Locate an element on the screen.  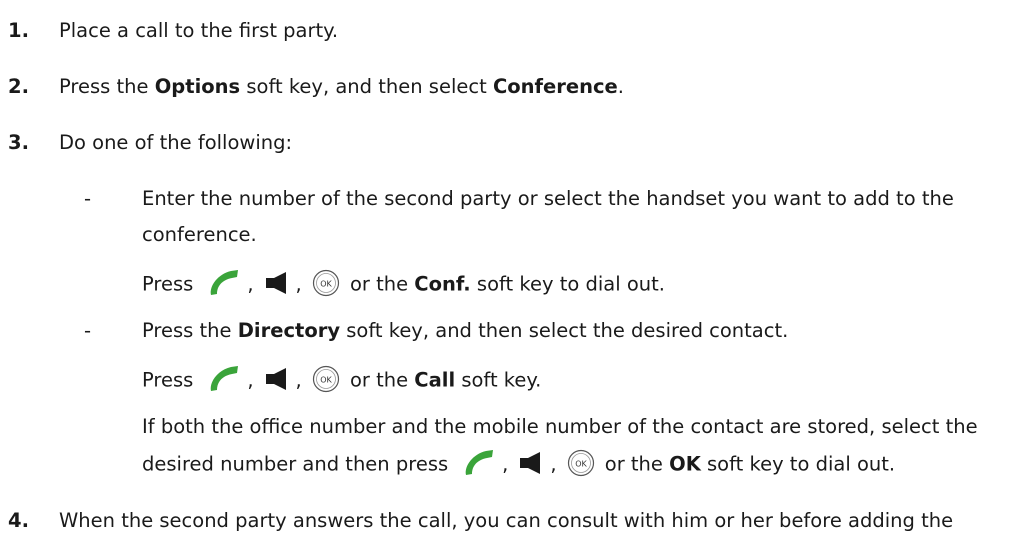
call-key-label: Call is located at coordinates (435, 380).